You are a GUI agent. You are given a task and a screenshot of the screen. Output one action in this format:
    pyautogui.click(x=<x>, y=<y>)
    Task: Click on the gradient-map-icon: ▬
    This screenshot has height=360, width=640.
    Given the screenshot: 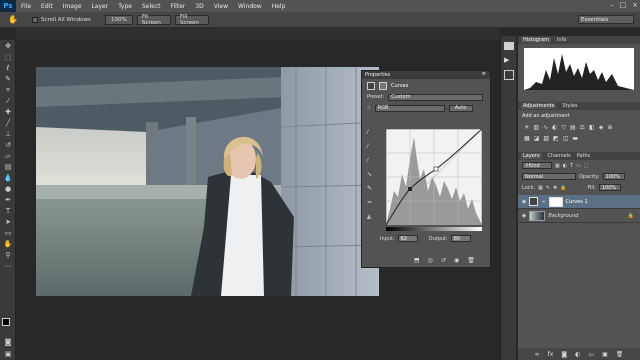 What is the action you would take?
    pyautogui.click(x=575, y=138)
    